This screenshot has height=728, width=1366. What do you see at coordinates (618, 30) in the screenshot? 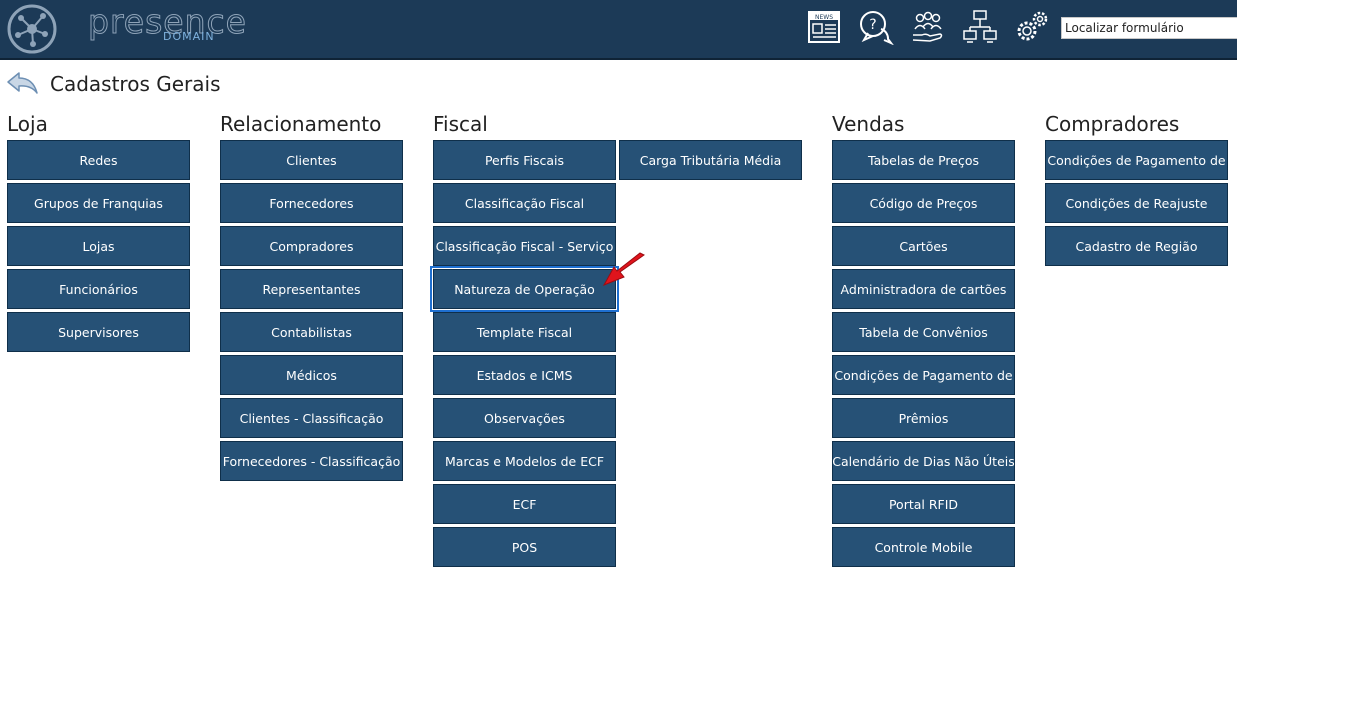
I see `top-bar: presence DOMAIN NEWS ?` at bounding box center [618, 30].